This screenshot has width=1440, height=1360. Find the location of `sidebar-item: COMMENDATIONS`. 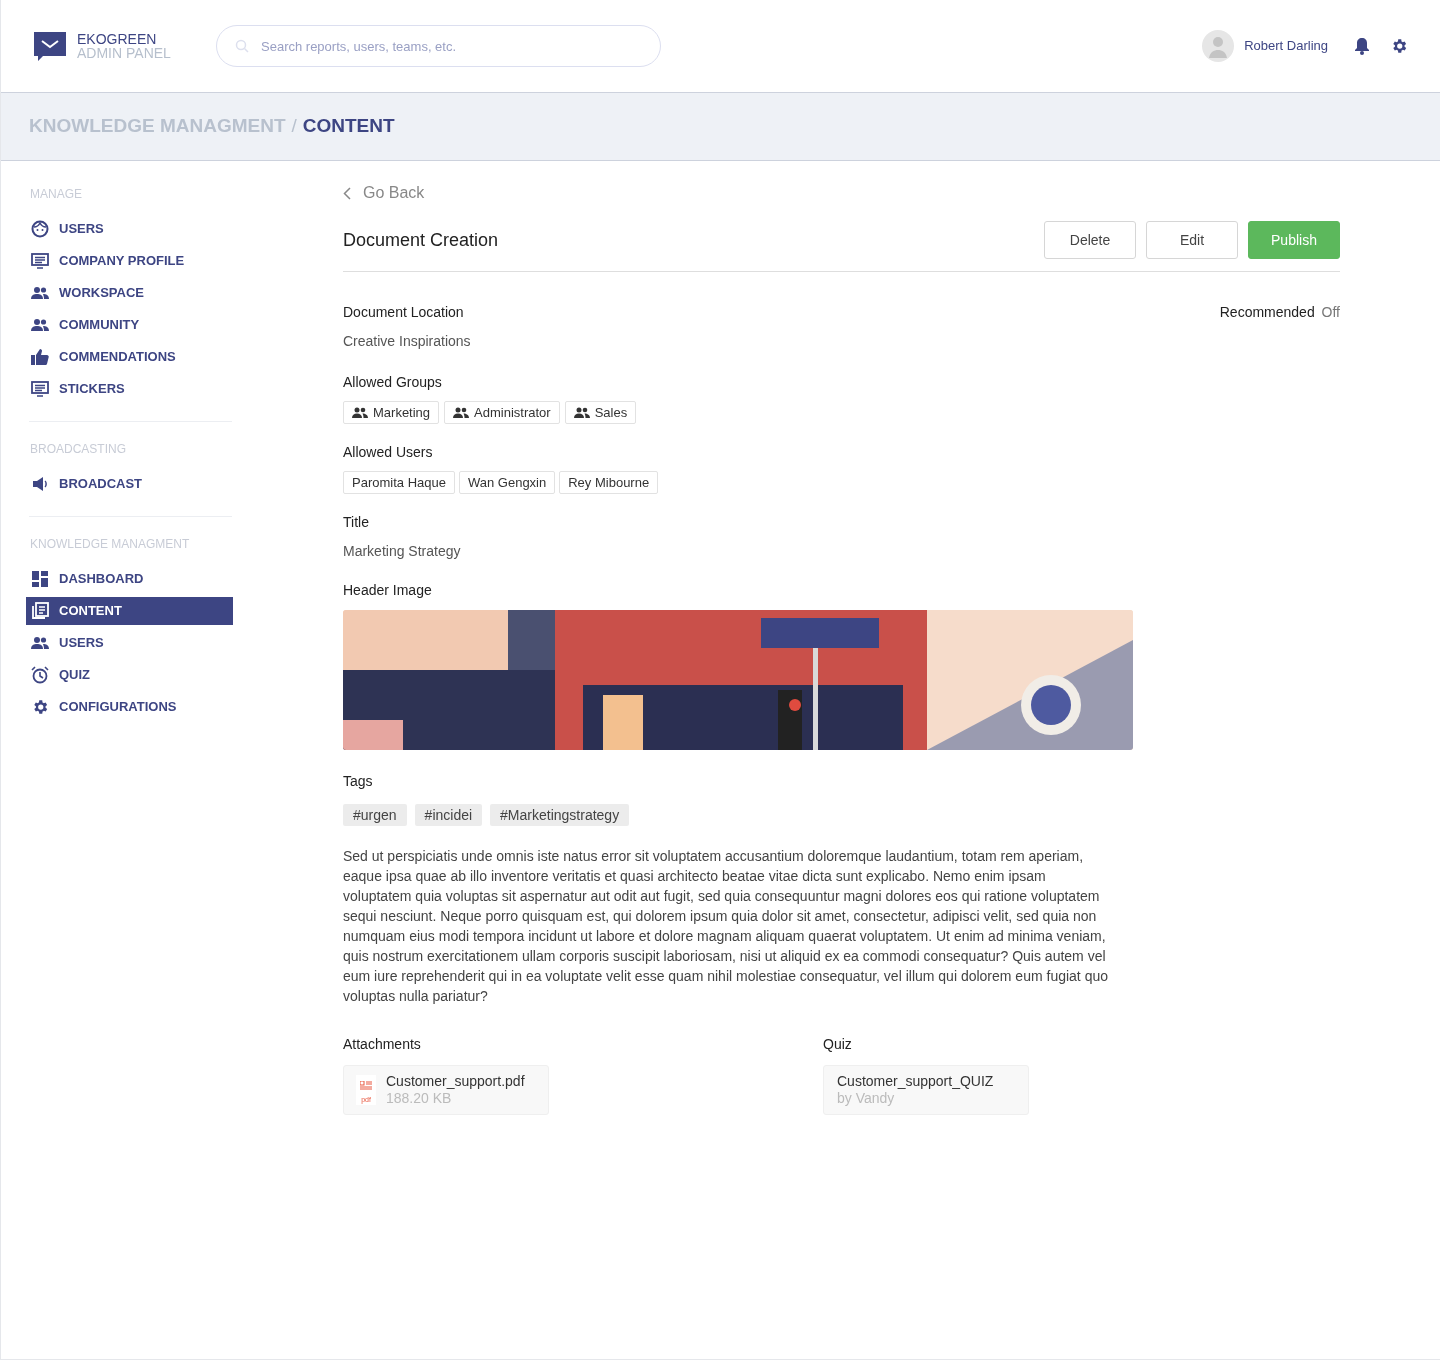

sidebar-item: COMMENDATIONS is located at coordinates (129, 357).